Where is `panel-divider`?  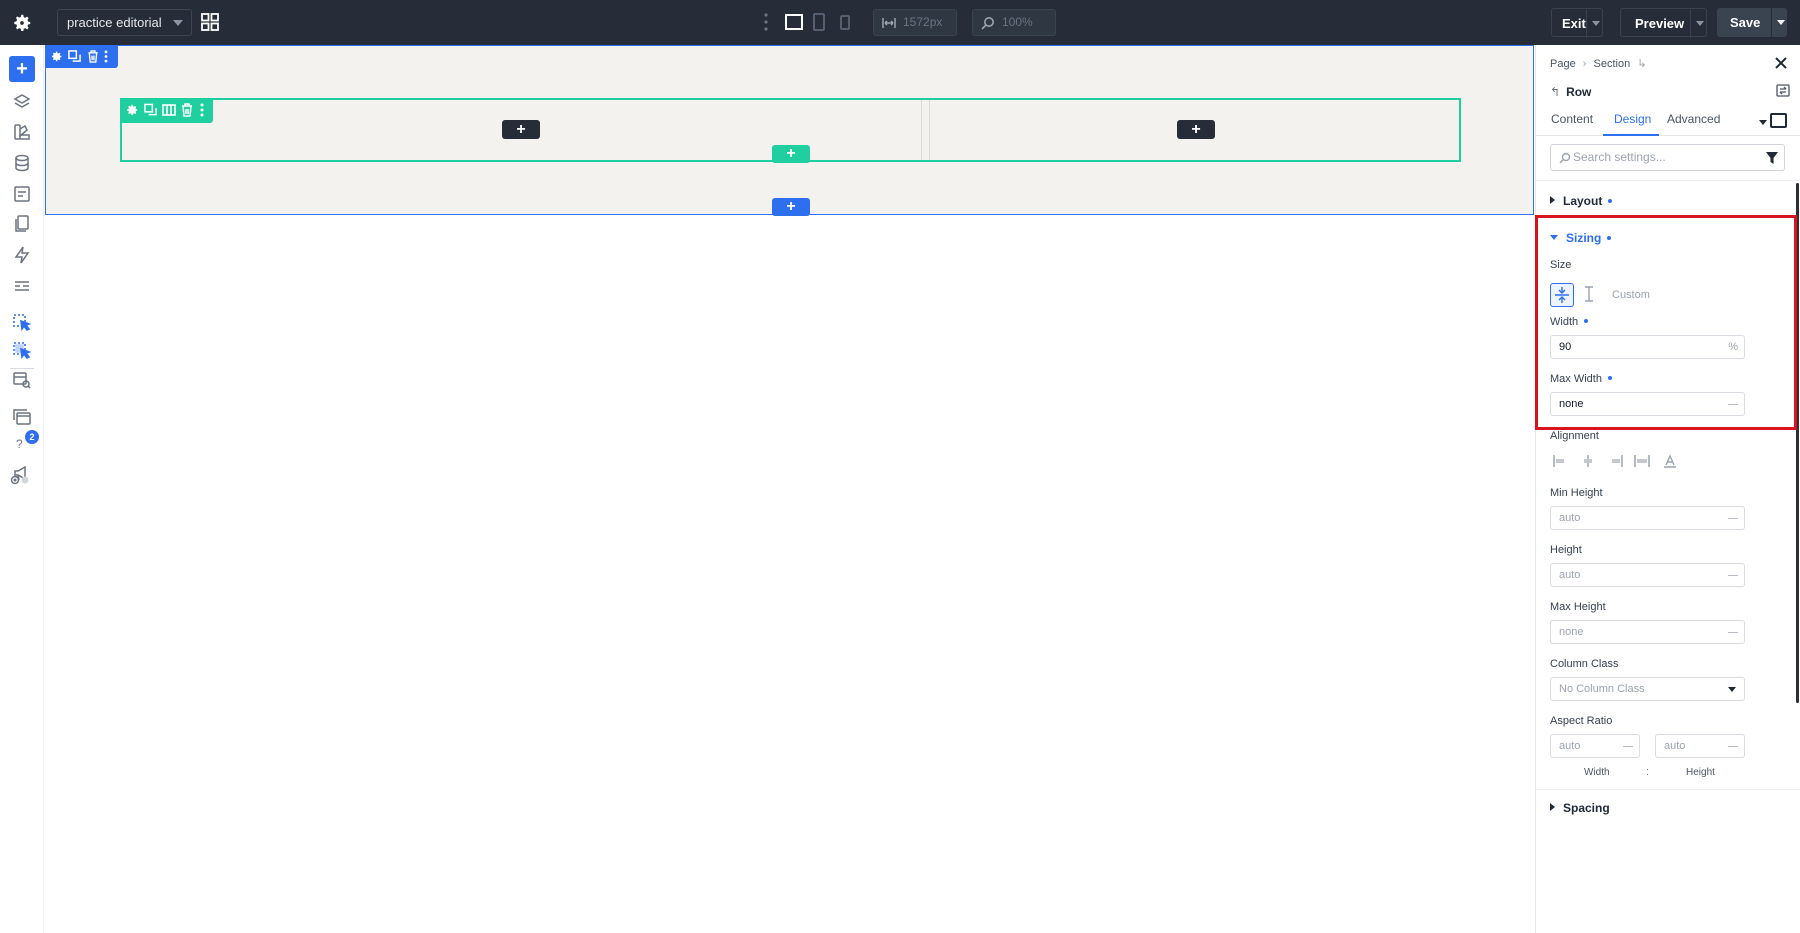 panel-divider is located at coordinates (1668, 789).